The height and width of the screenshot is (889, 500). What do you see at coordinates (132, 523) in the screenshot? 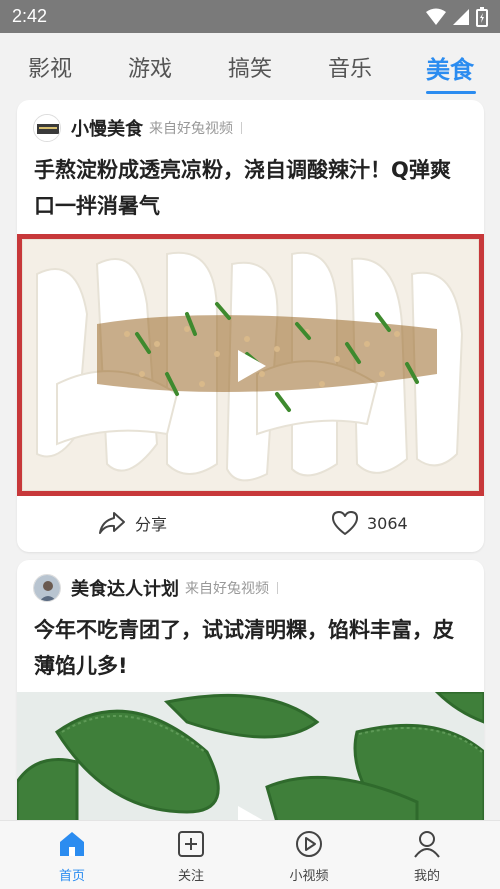
I see `share-button: 分享` at bounding box center [132, 523].